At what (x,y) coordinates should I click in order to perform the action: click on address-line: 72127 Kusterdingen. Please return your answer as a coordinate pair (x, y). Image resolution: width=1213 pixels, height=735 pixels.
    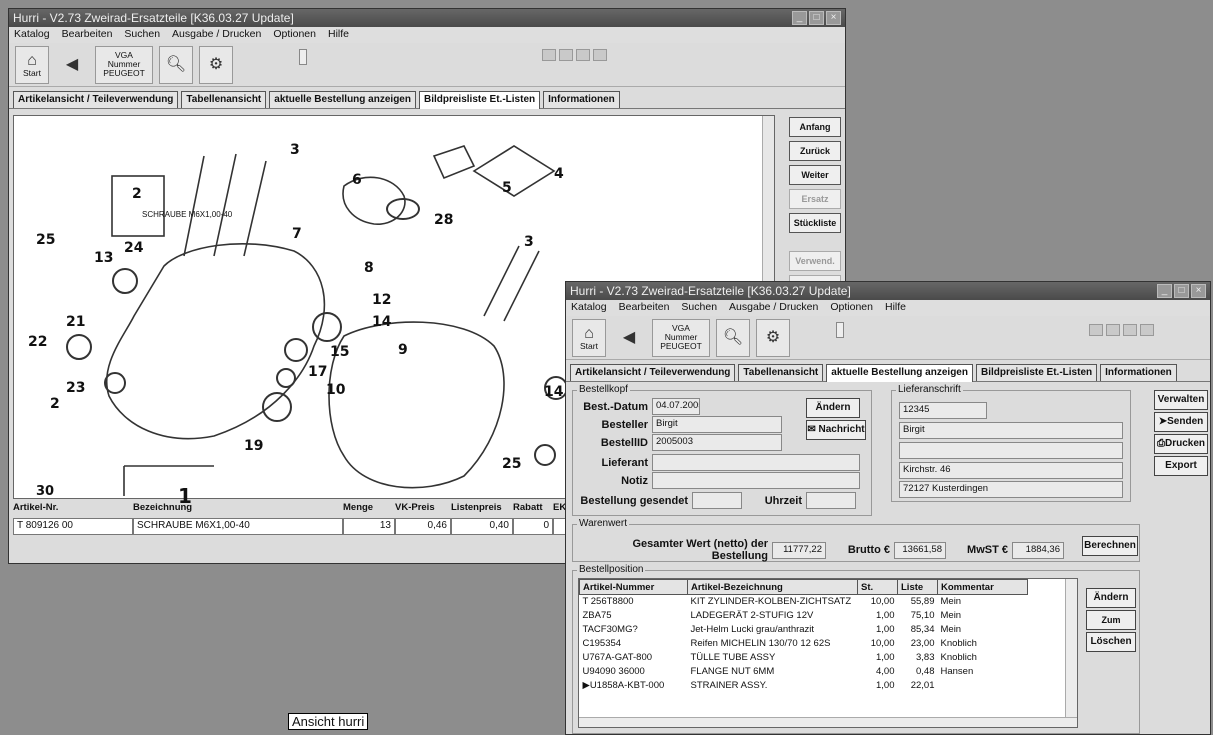
    Looking at the image, I should click on (1011, 489).